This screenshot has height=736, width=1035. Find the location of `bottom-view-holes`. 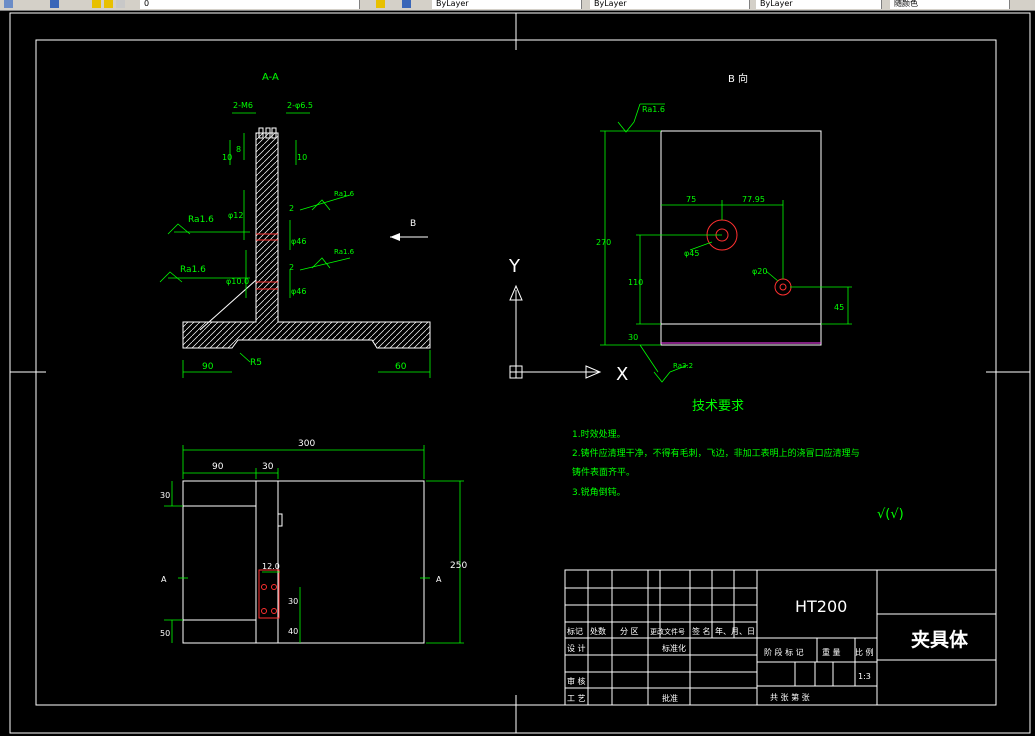

bottom-view-holes is located at coordinates (269, 594).